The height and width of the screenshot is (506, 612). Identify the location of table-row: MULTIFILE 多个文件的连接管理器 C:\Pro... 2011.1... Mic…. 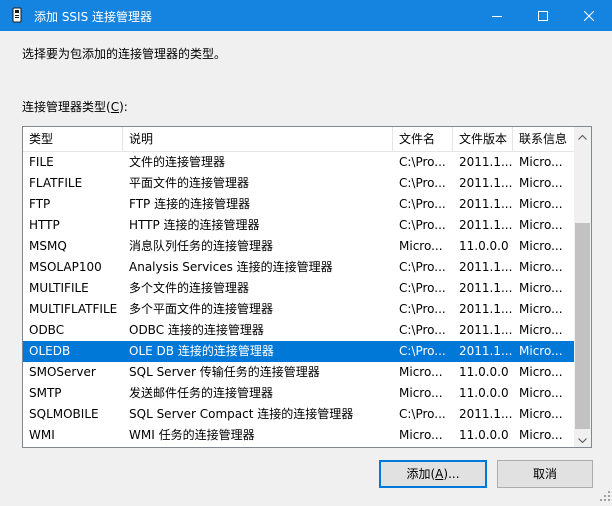
(298, 288).